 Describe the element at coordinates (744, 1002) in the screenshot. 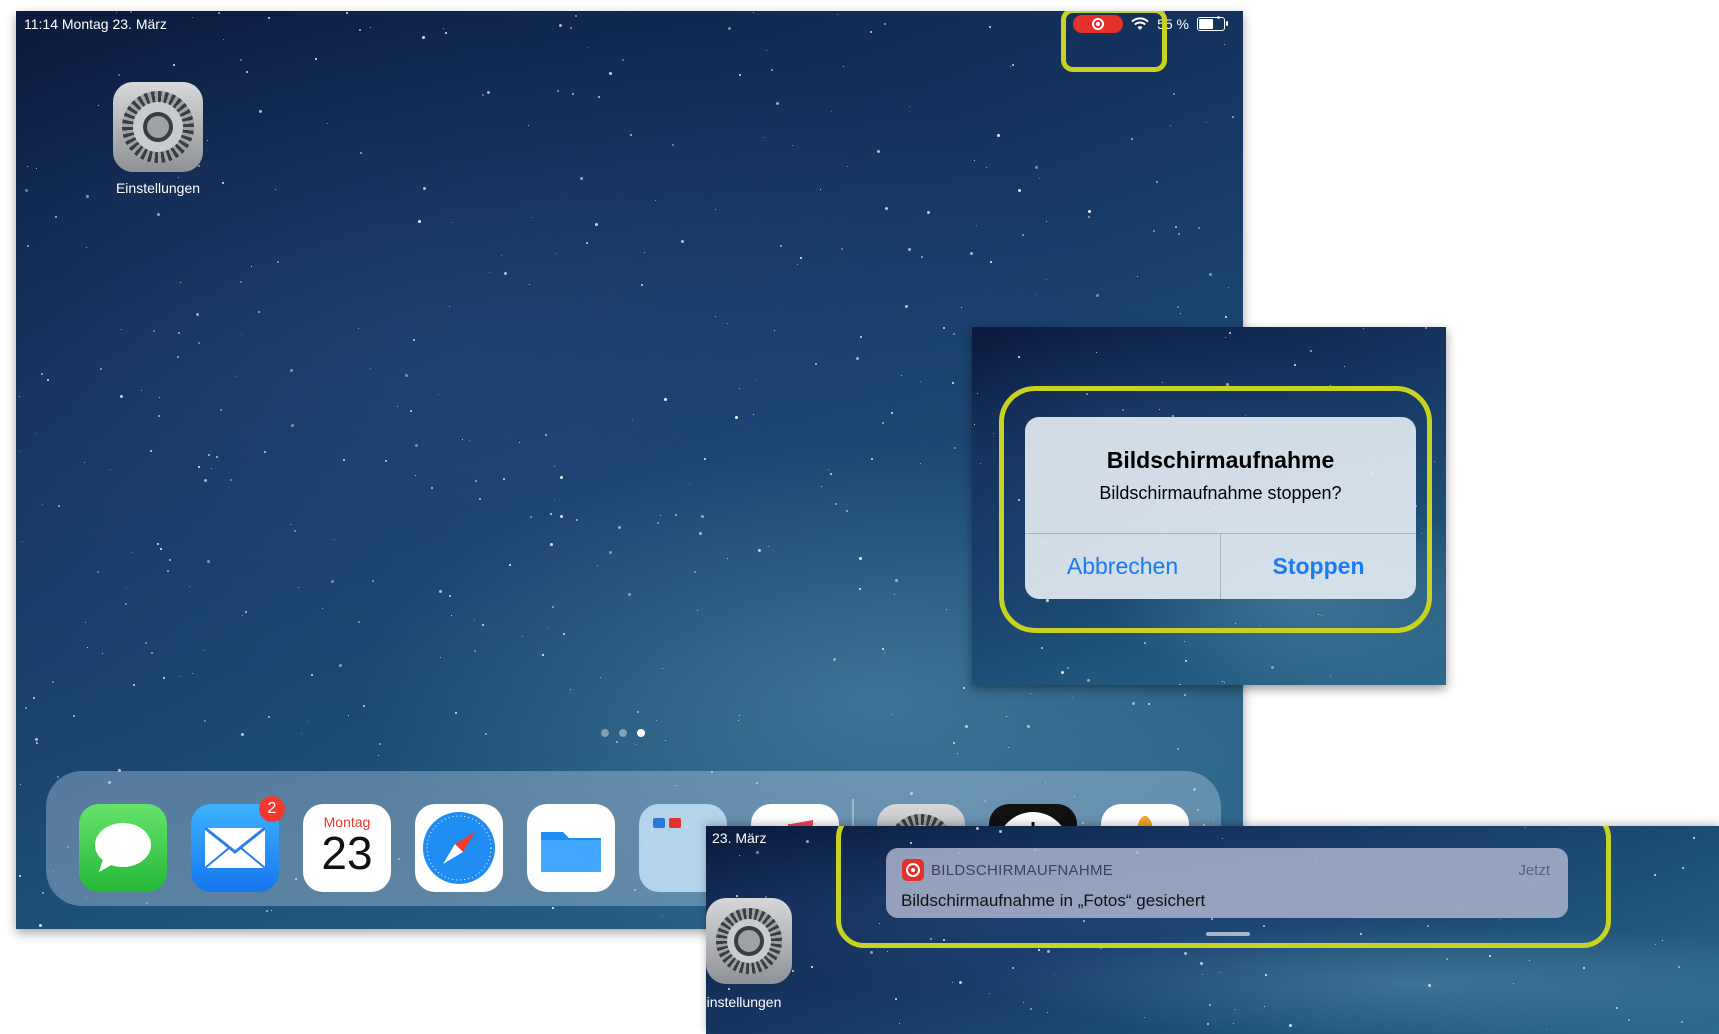

I see `settings-app-label: instellungen` at that location.